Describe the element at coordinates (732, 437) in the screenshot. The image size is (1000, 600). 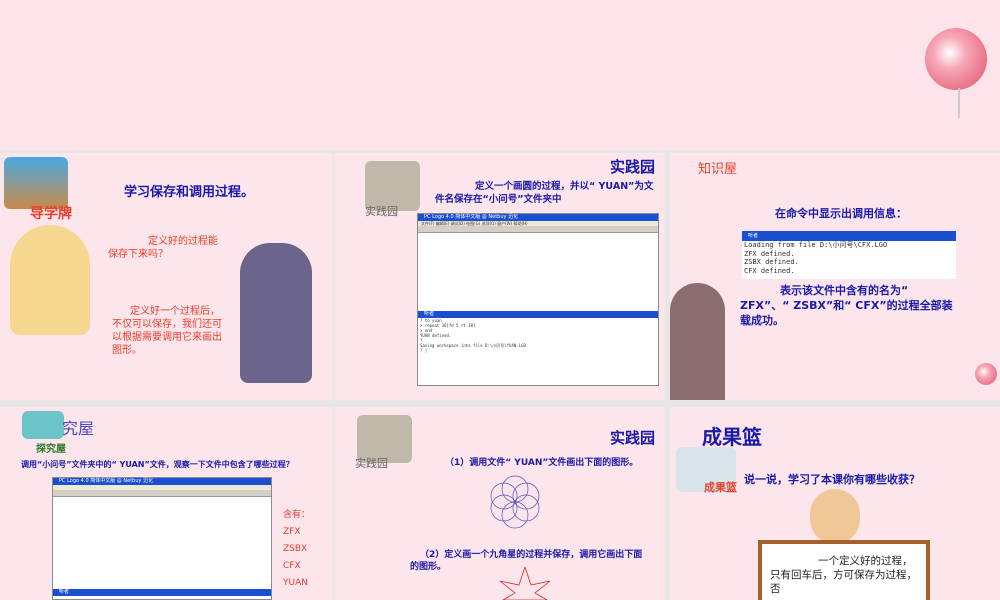
I see `slide-heading: 成果篮` at that location.